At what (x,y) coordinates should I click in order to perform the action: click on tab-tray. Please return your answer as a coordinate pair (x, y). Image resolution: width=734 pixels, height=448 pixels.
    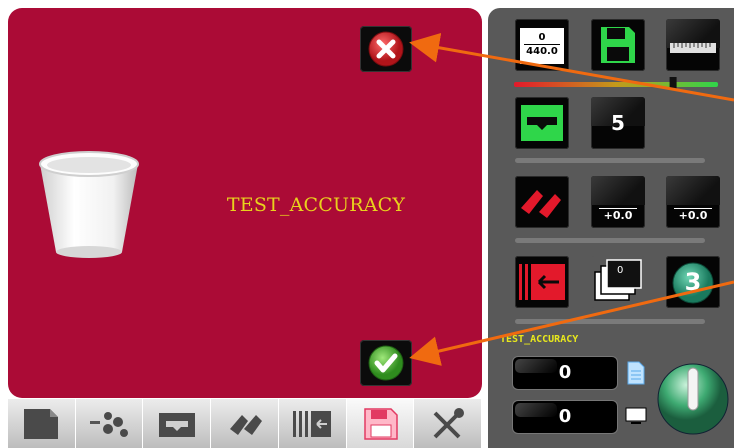
    Looking at the image, I should click on (177, 423).